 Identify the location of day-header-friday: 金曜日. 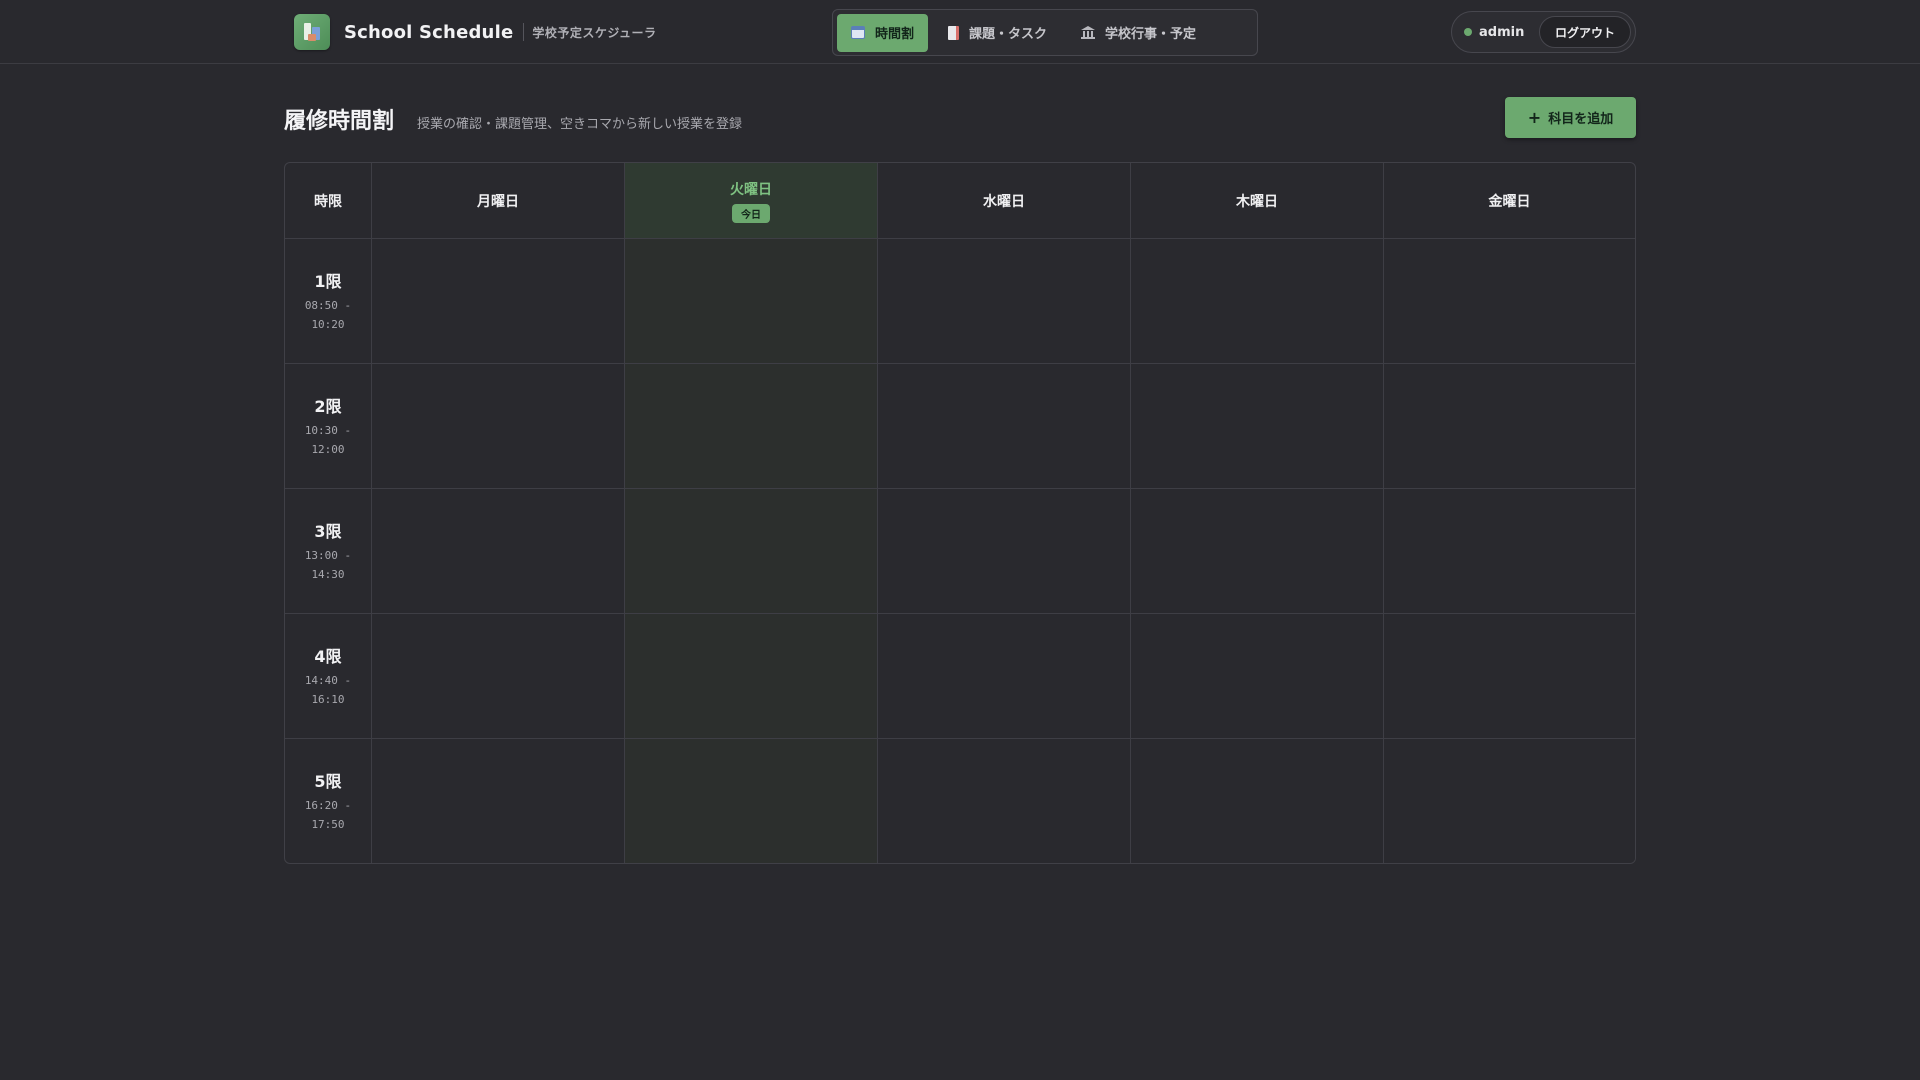
(1509, 201).